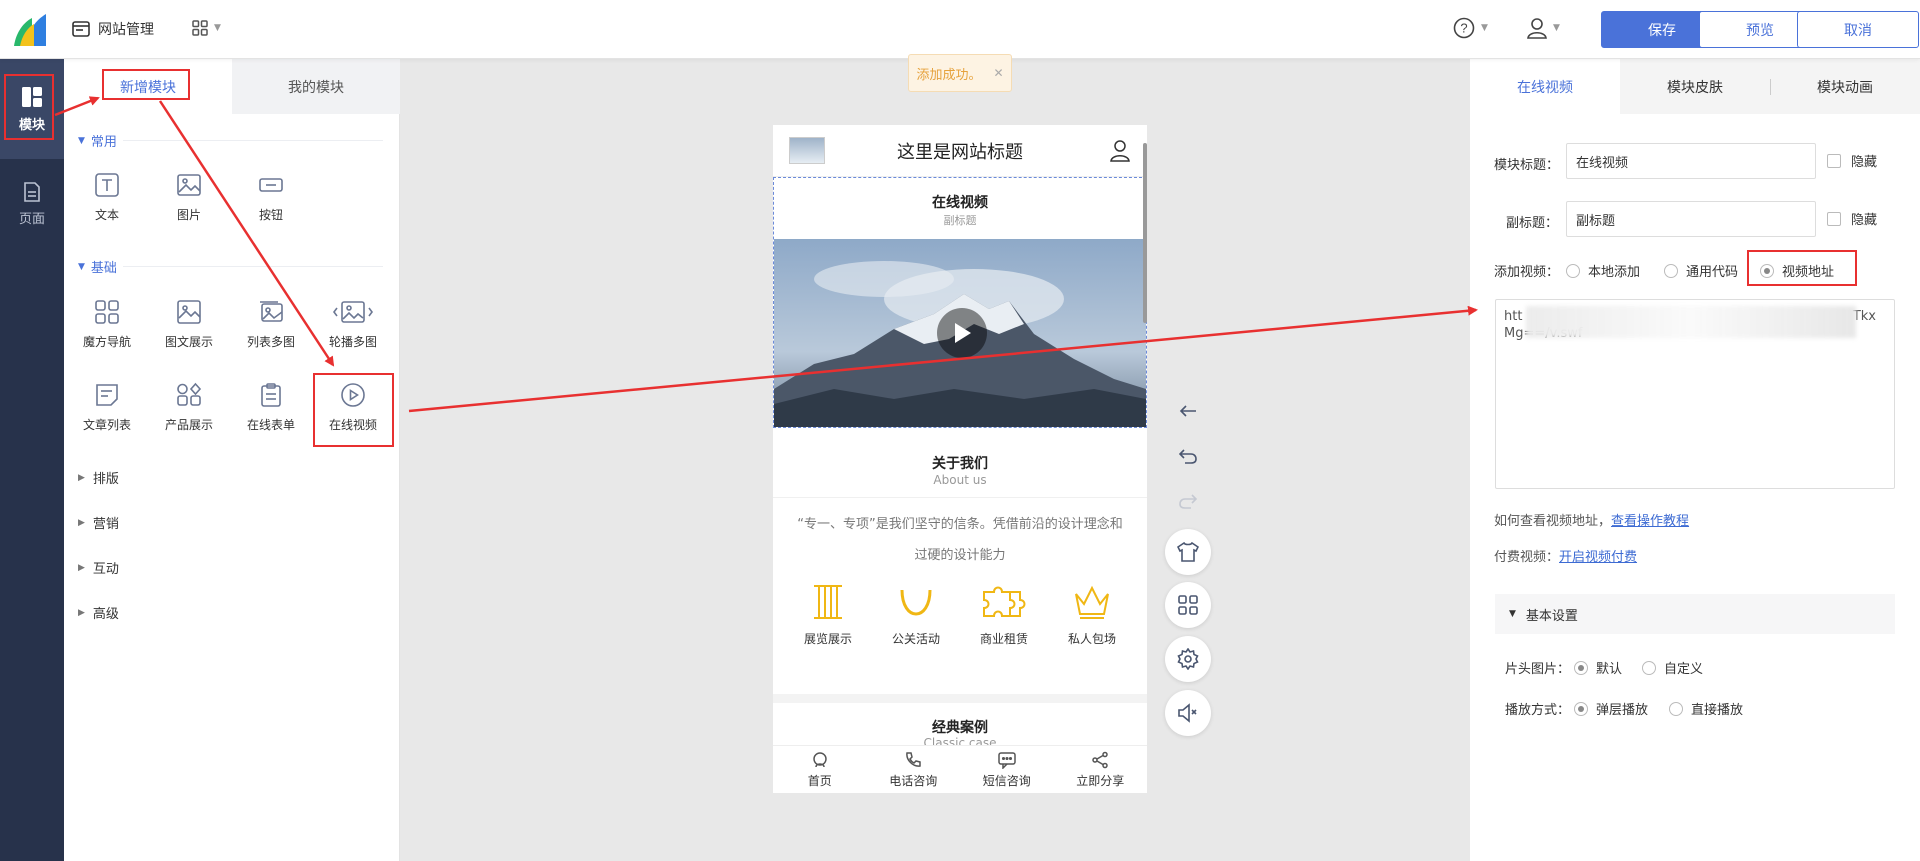 The width and height of the screenshot is (1920, 861). I want to click on radio-cover-default-label: 默认, so click(1609, 669).